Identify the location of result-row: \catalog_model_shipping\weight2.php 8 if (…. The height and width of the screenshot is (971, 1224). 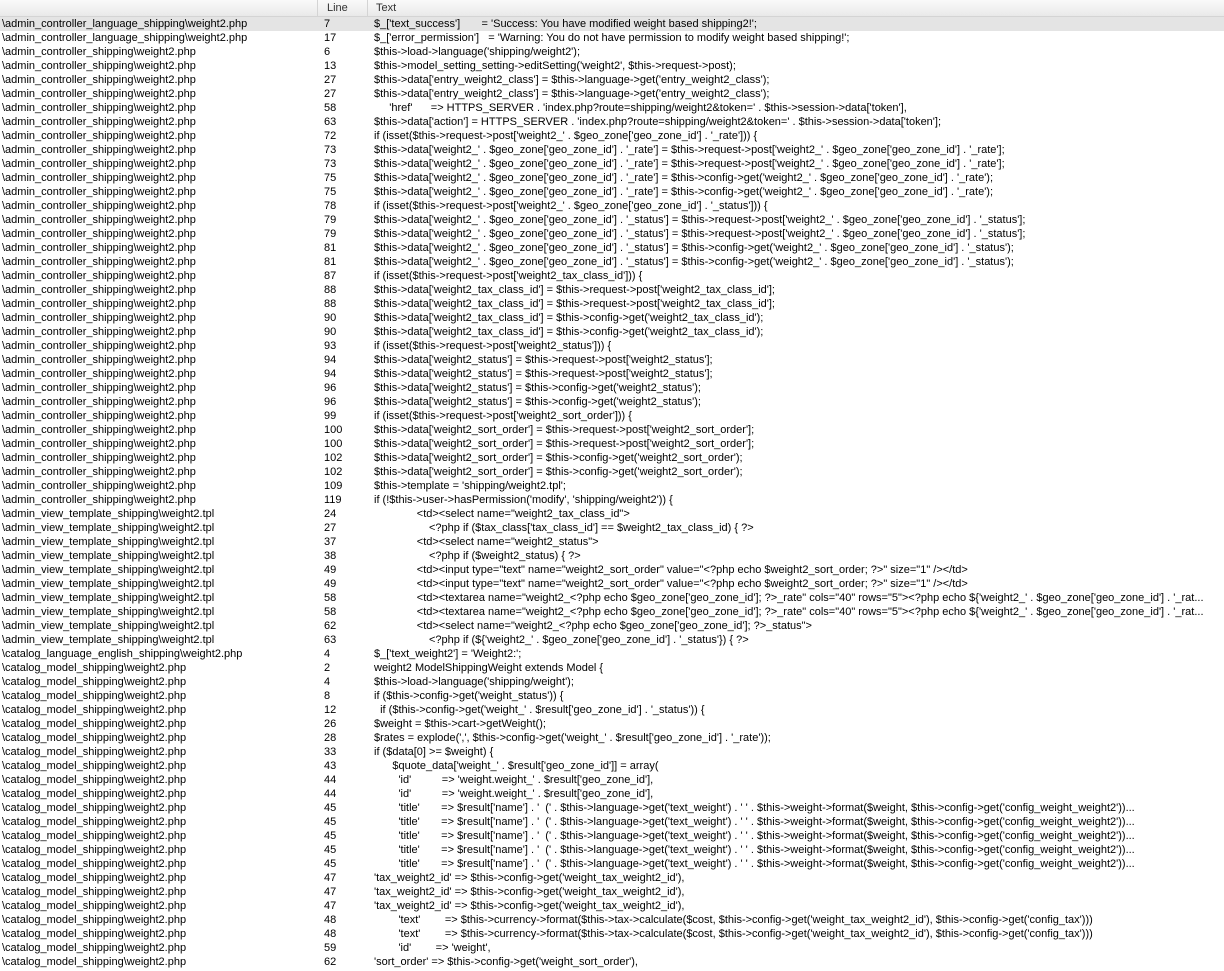
(612, 696).